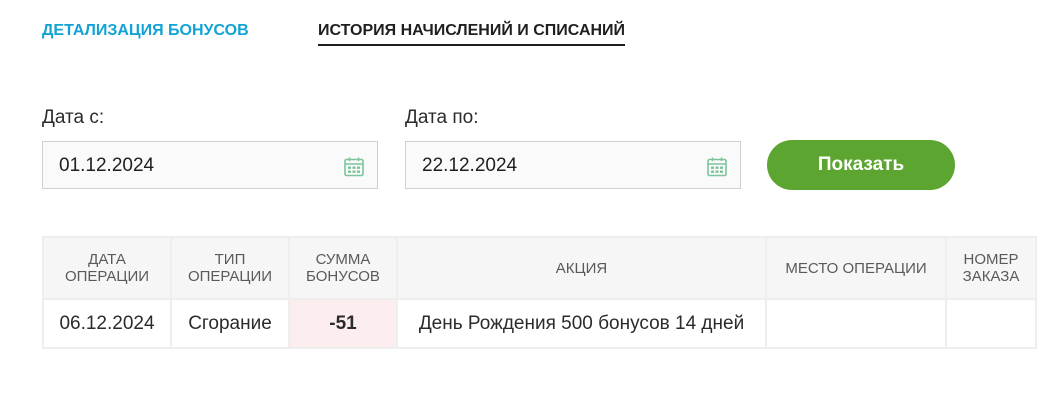  I want to click on cell-type: Сгорание, so click(230, 323).